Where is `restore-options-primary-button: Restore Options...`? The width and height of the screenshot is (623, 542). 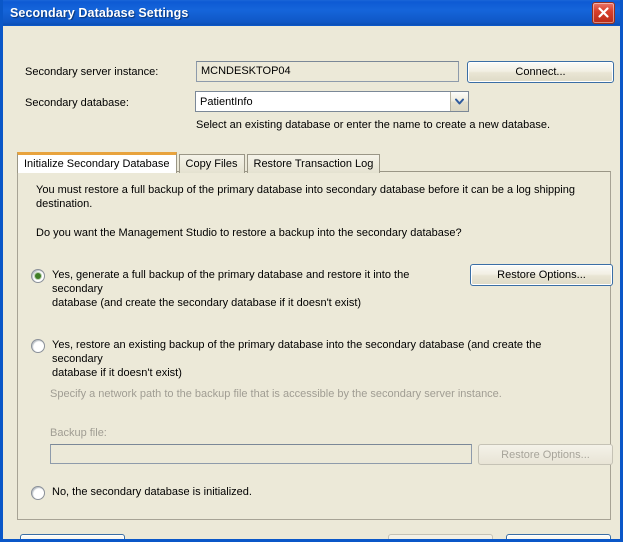 restore-options-primary-button: Restore Options... is located at coordinates (541, 275).